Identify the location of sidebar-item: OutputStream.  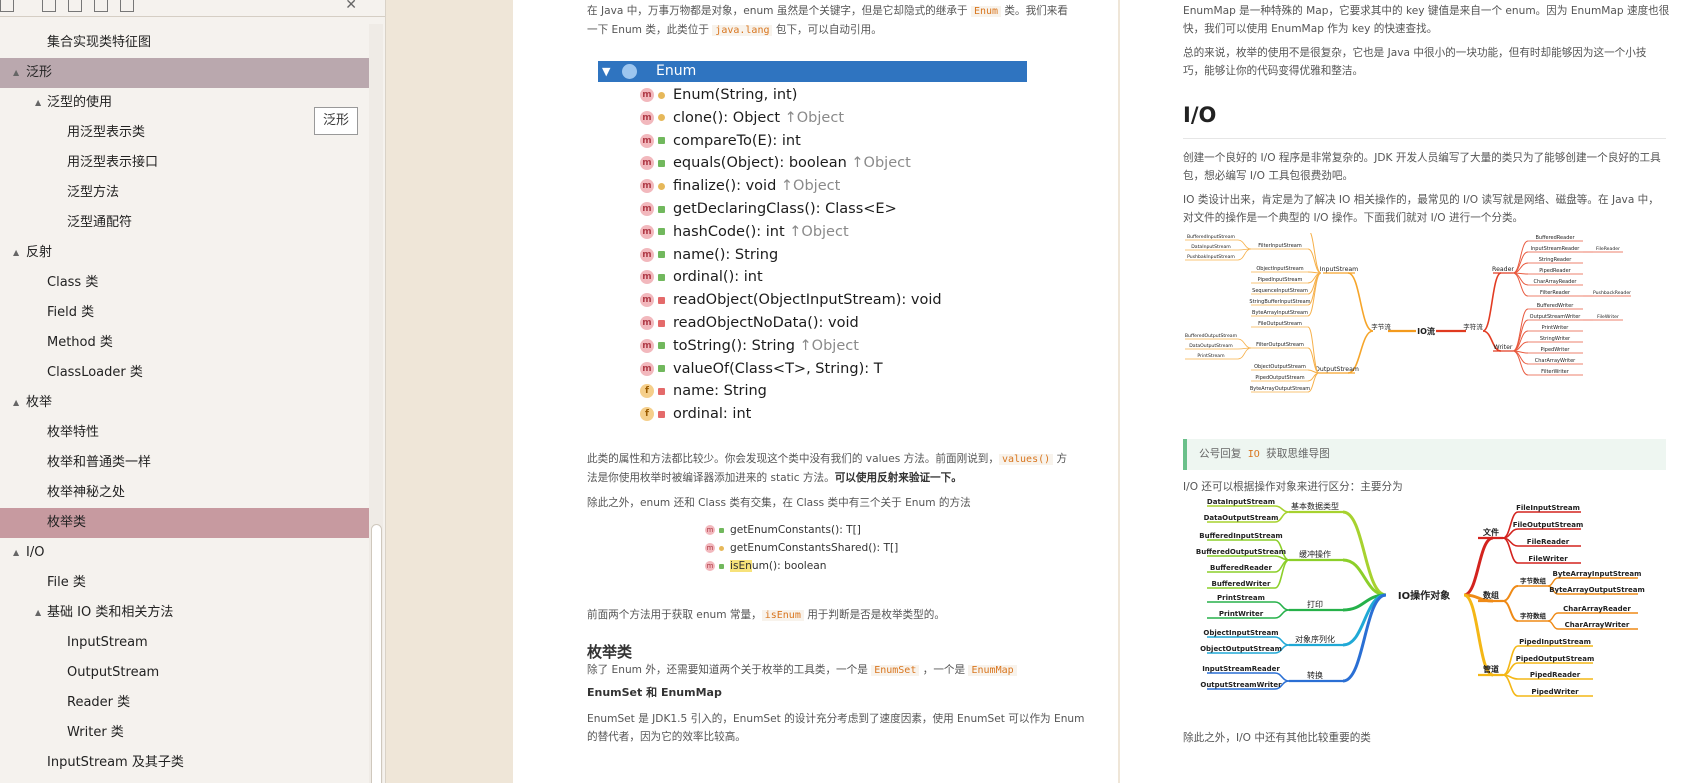
(185, 673).